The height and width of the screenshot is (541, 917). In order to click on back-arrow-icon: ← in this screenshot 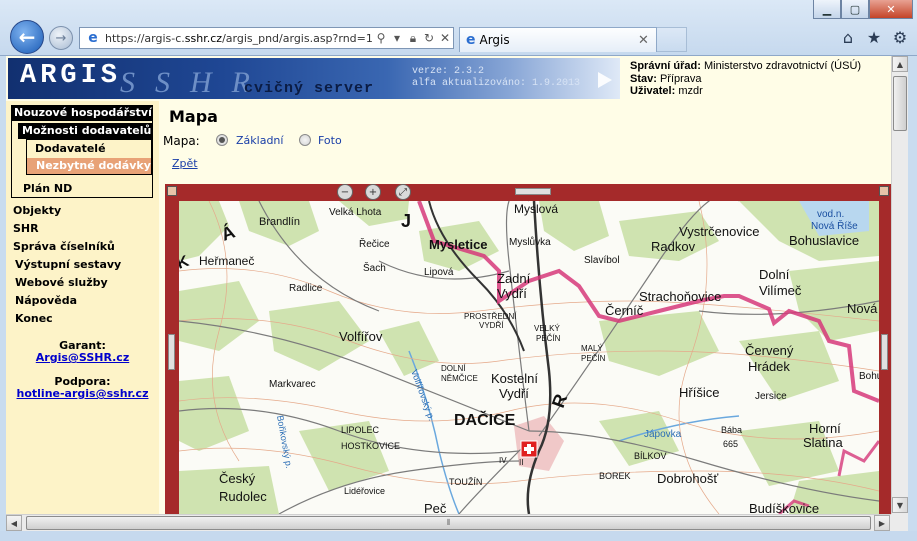, I will do `click(27, 37)`.